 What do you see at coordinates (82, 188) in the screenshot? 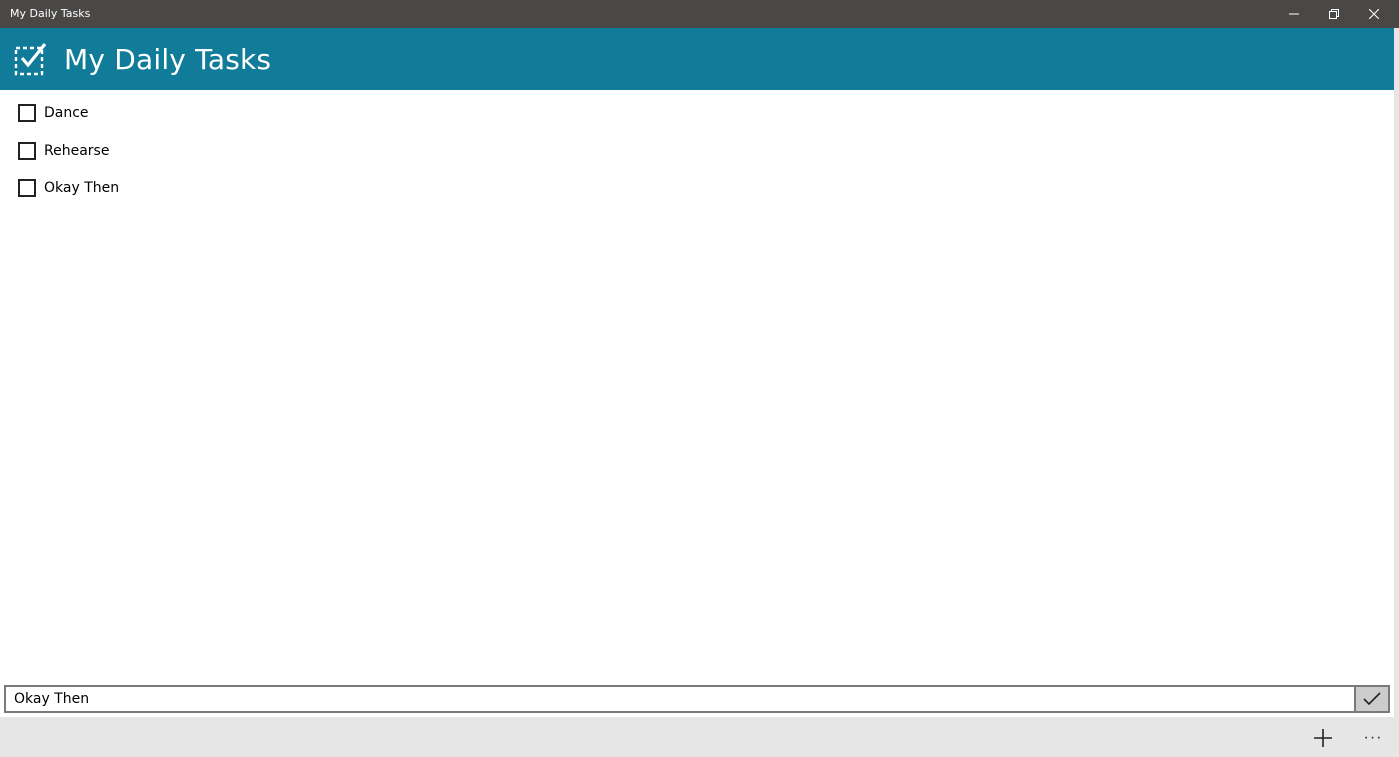
I see `task-label: Okay Then` at bounding box center [82, 188].